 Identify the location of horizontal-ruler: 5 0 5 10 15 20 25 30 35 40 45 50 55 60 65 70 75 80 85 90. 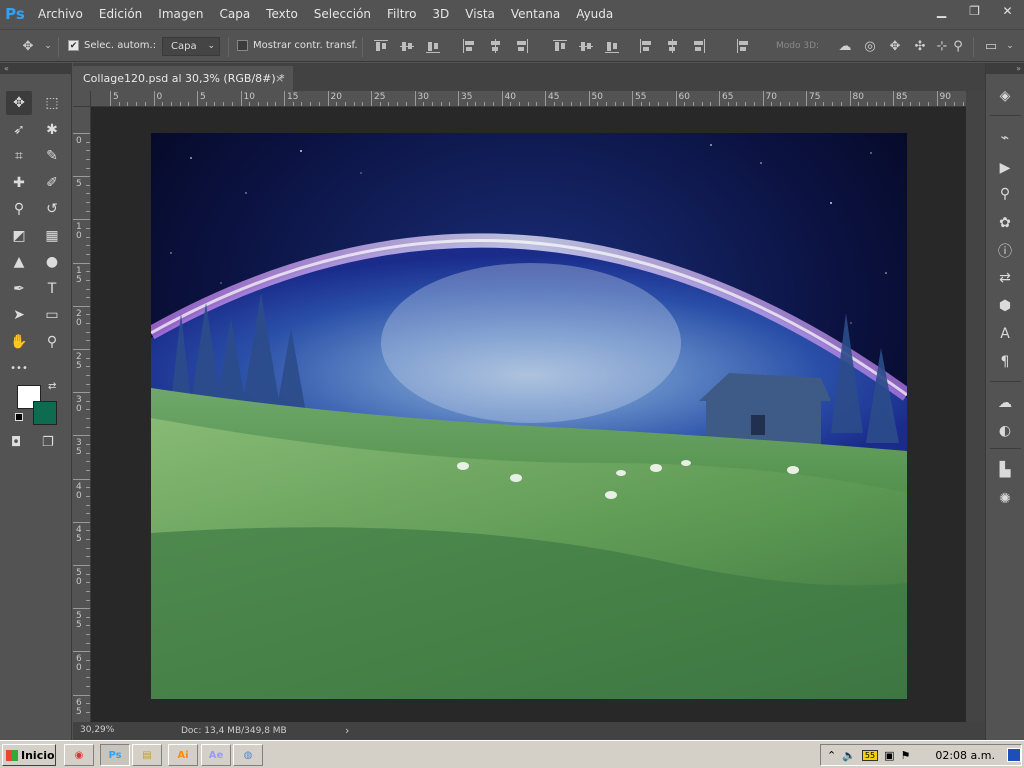
(528, 99).